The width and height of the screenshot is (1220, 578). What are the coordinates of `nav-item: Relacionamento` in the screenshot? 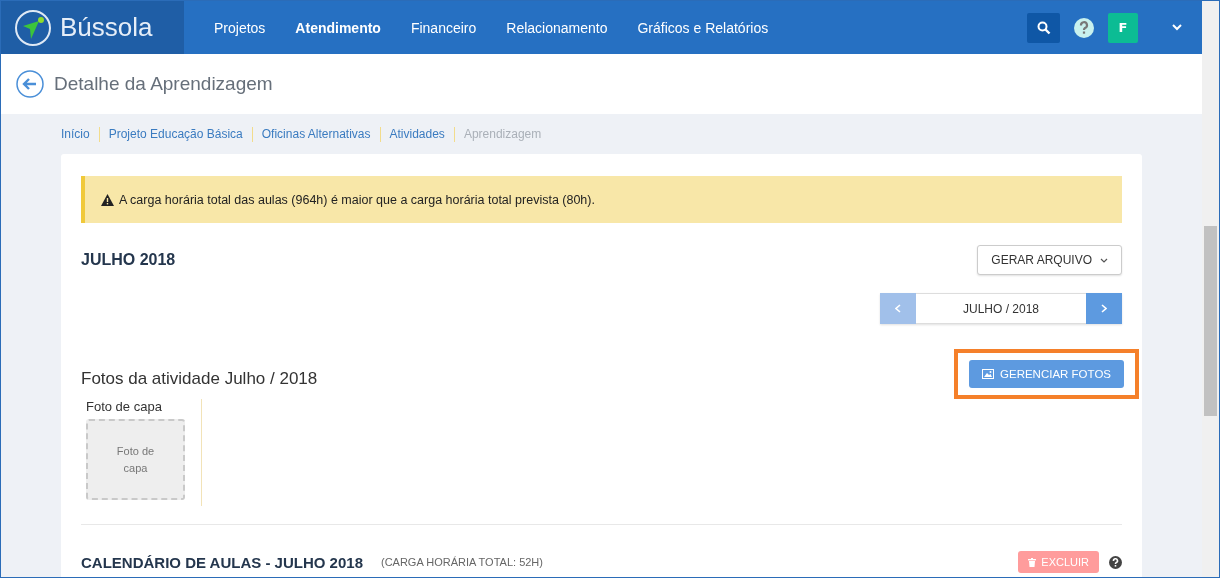 It's located at (557, 27).